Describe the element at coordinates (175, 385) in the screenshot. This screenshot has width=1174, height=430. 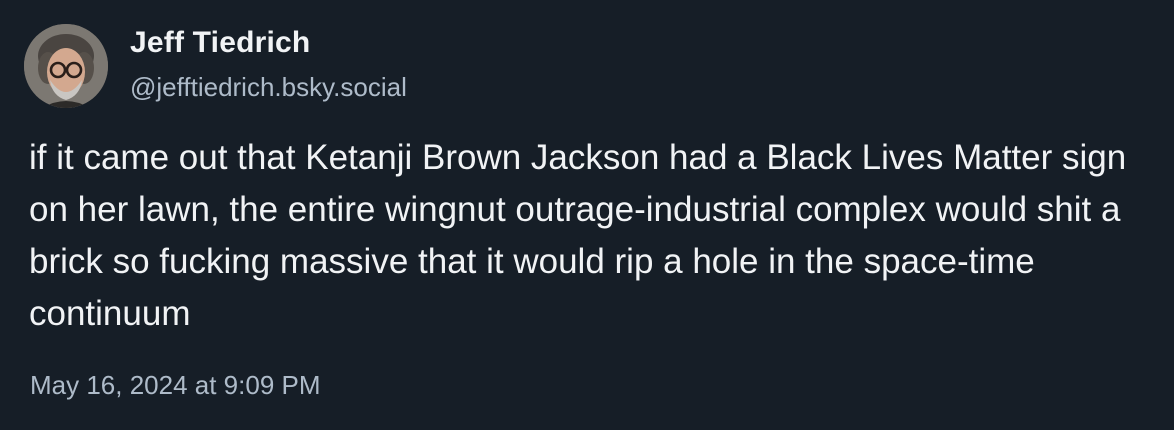
I see `post-timestamp: May 16, 2024 at 9:09 PM` at that location.